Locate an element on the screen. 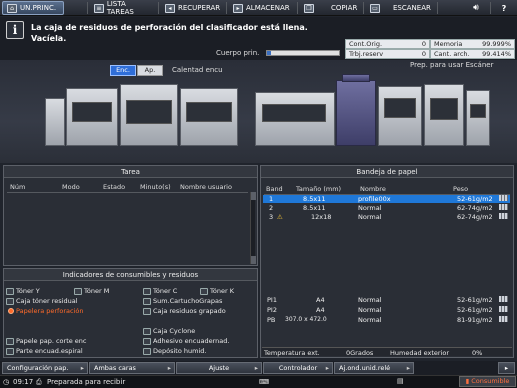 The width and height of the screenshot is (517, 388). relay-unit-label: Aj.ond.unid.relé is located at coordinates (365, 368).